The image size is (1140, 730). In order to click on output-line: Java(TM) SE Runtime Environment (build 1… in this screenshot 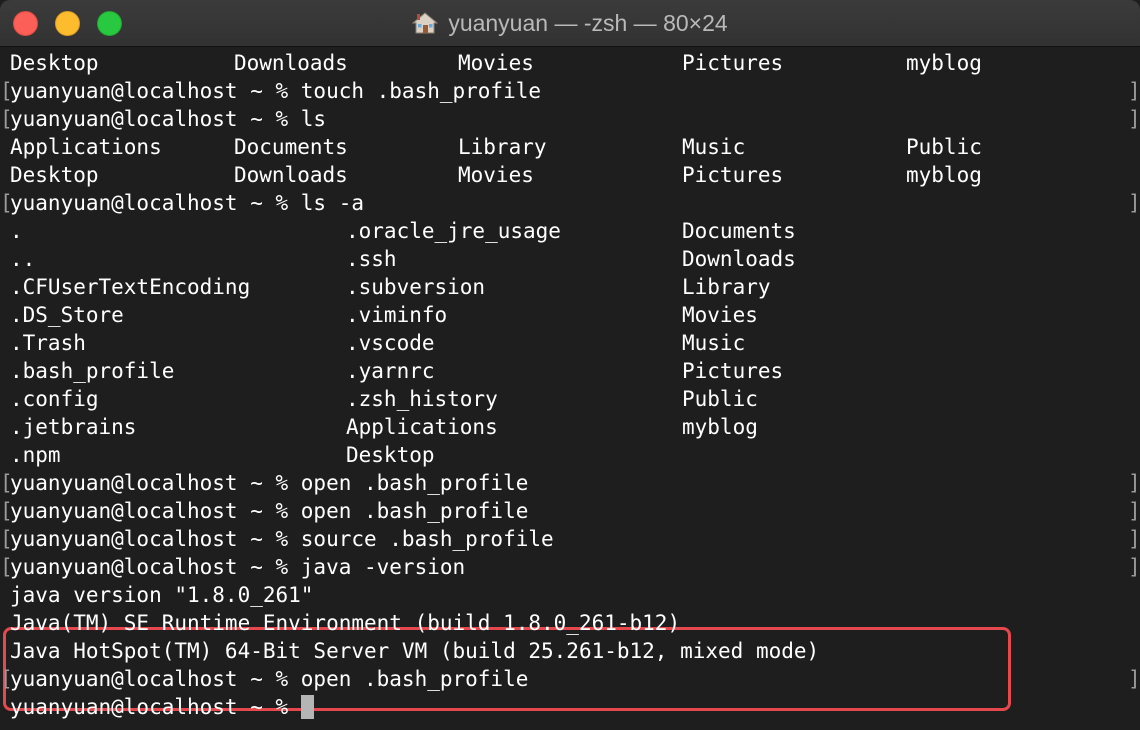, I will do `click(345, 623)`.